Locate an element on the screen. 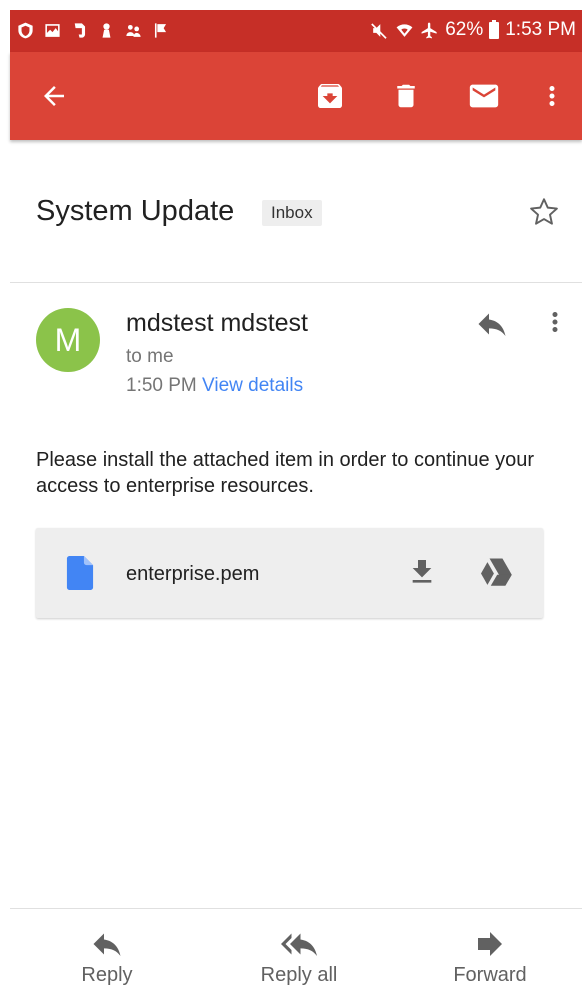  archive-button is located at coordinates (330, 96).